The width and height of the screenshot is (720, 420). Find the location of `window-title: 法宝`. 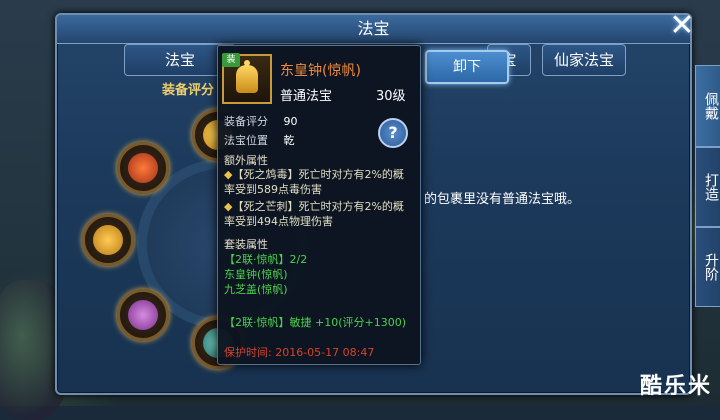

window-title: 法宝 is located at coordinates (373, 29).